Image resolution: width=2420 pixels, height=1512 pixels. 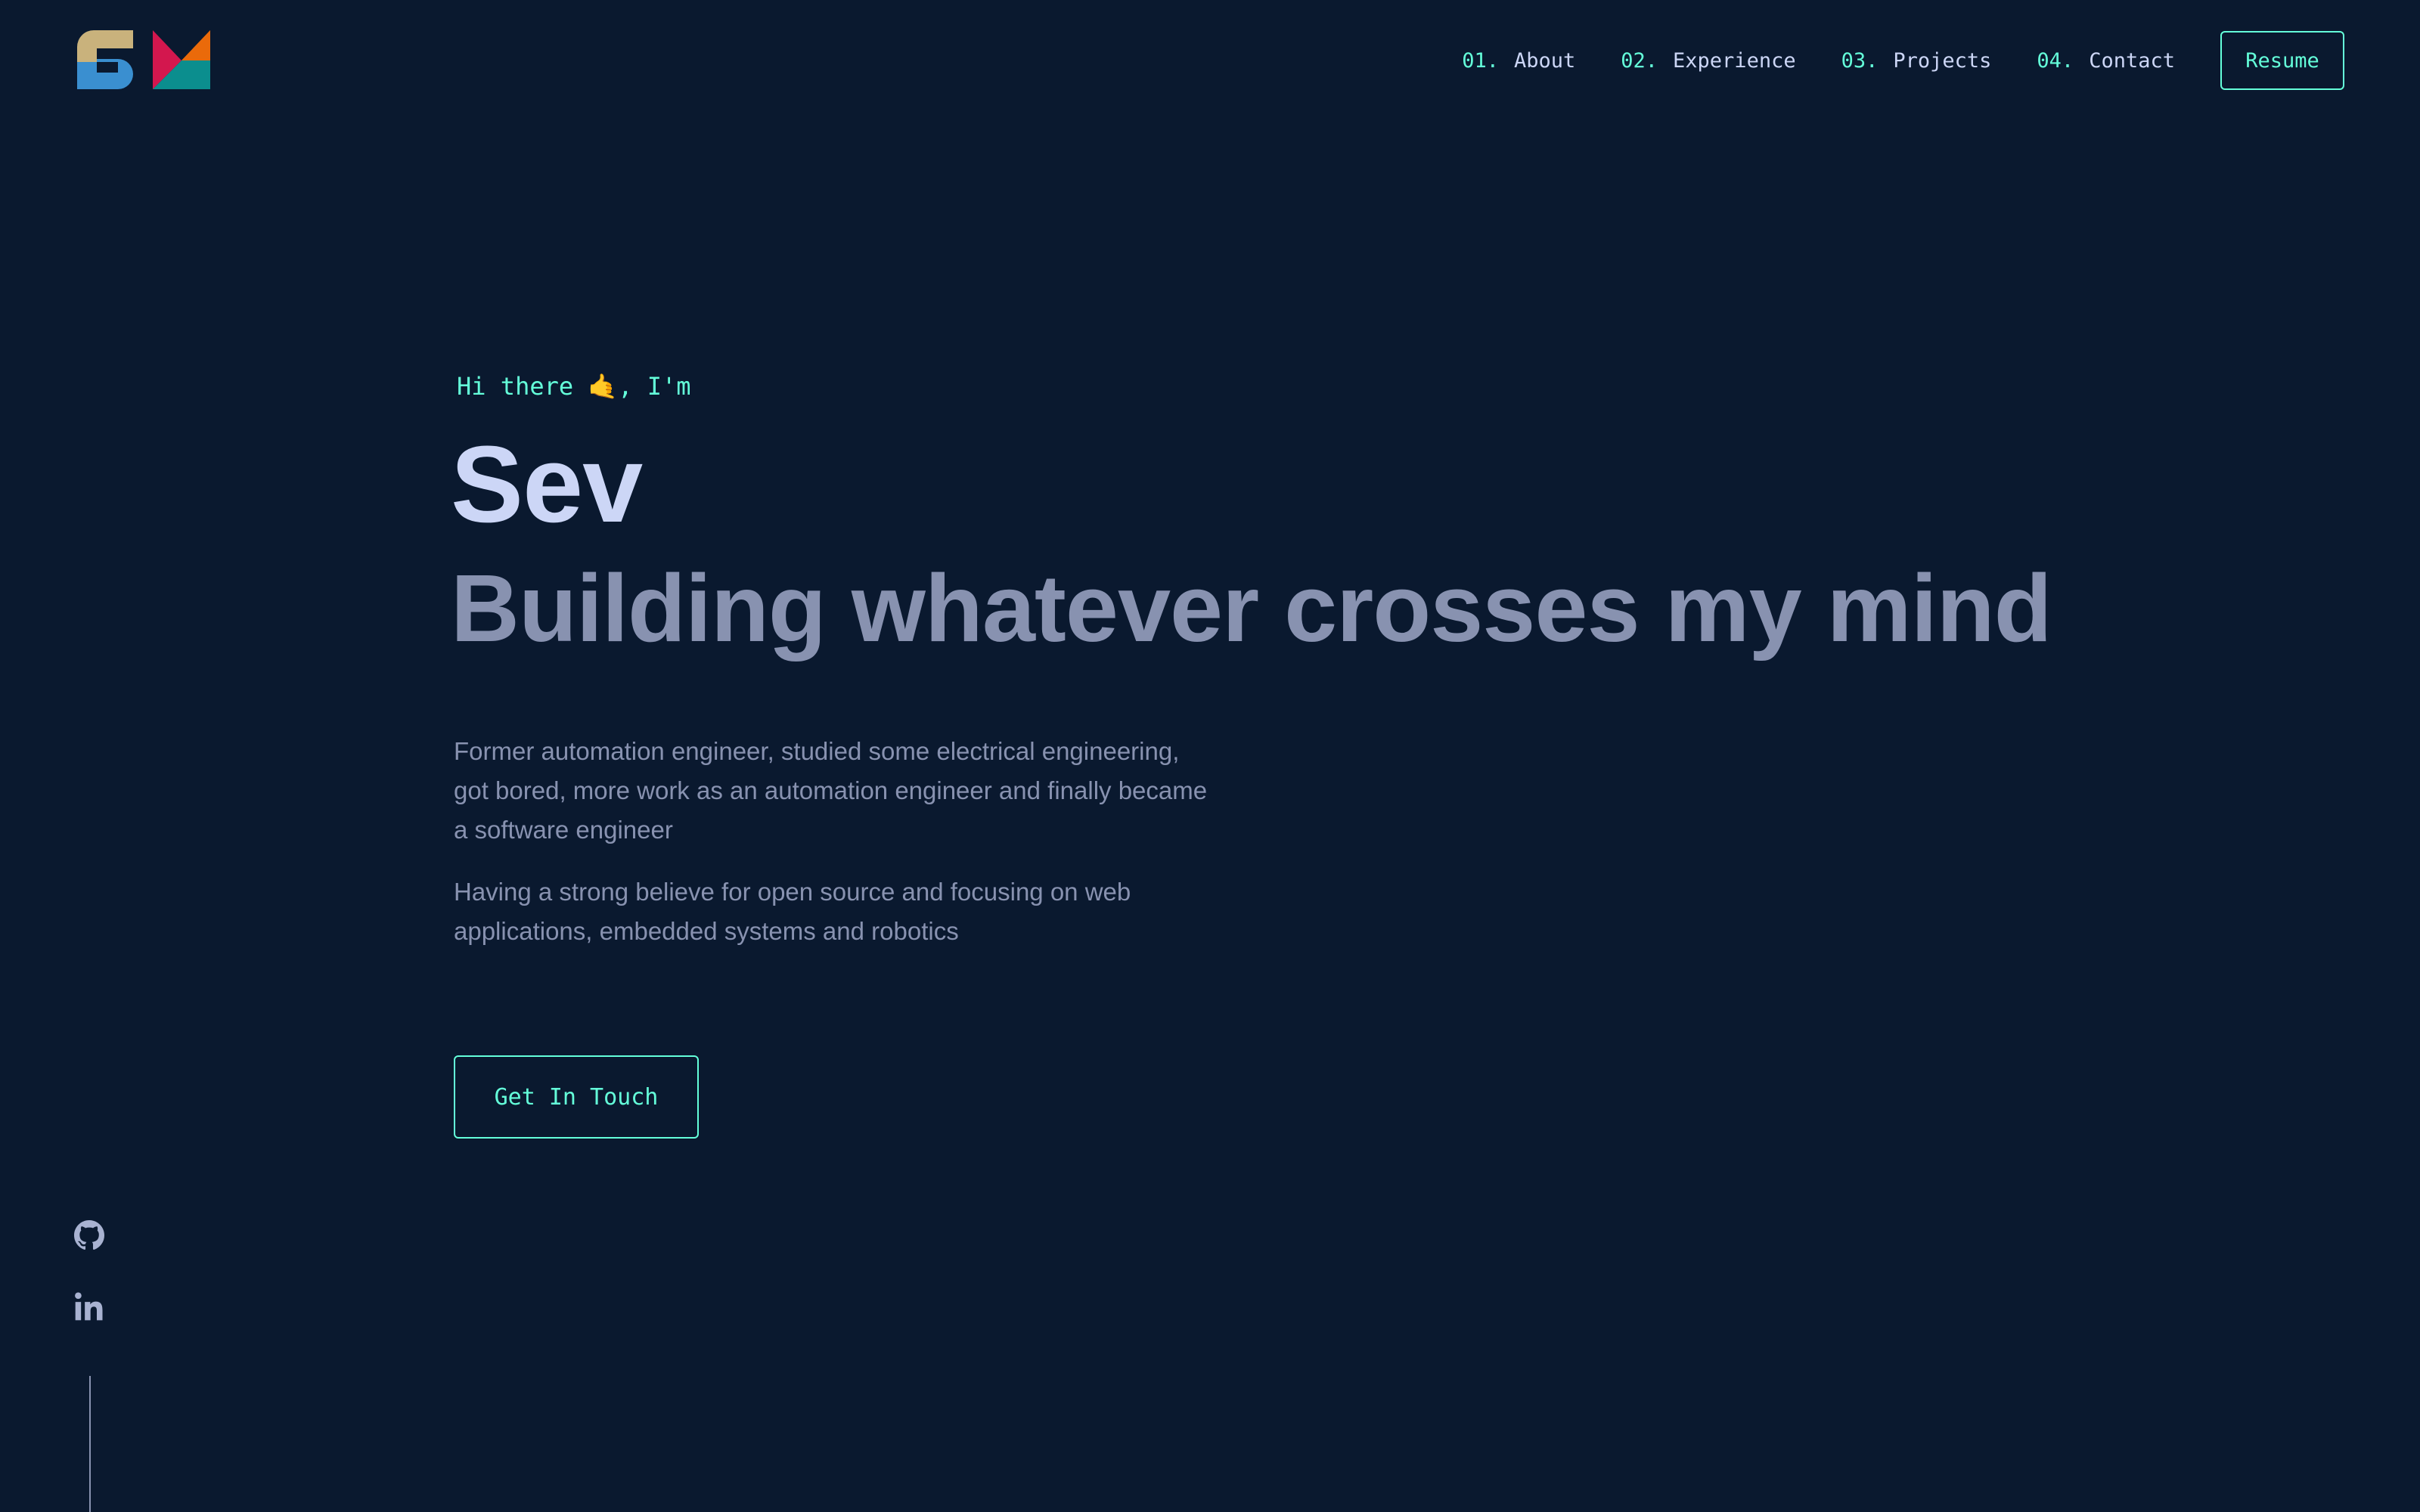 What do you see at coordinates (1942, 60) in the screenshot?
I see `nav-label: Projects` at bounding box center [1942, 60].